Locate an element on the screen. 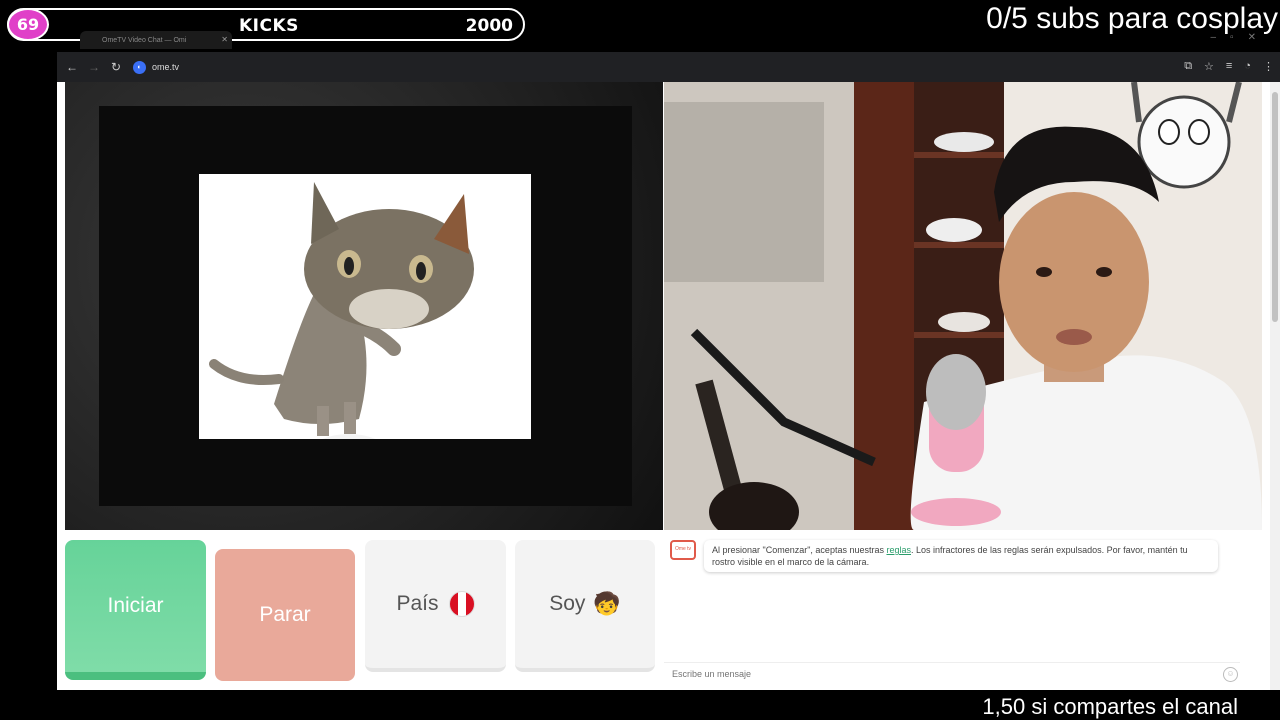 The height and width of the screenshot is (720, 1280). stop-button: Parar is located at coordinates (285, 615).